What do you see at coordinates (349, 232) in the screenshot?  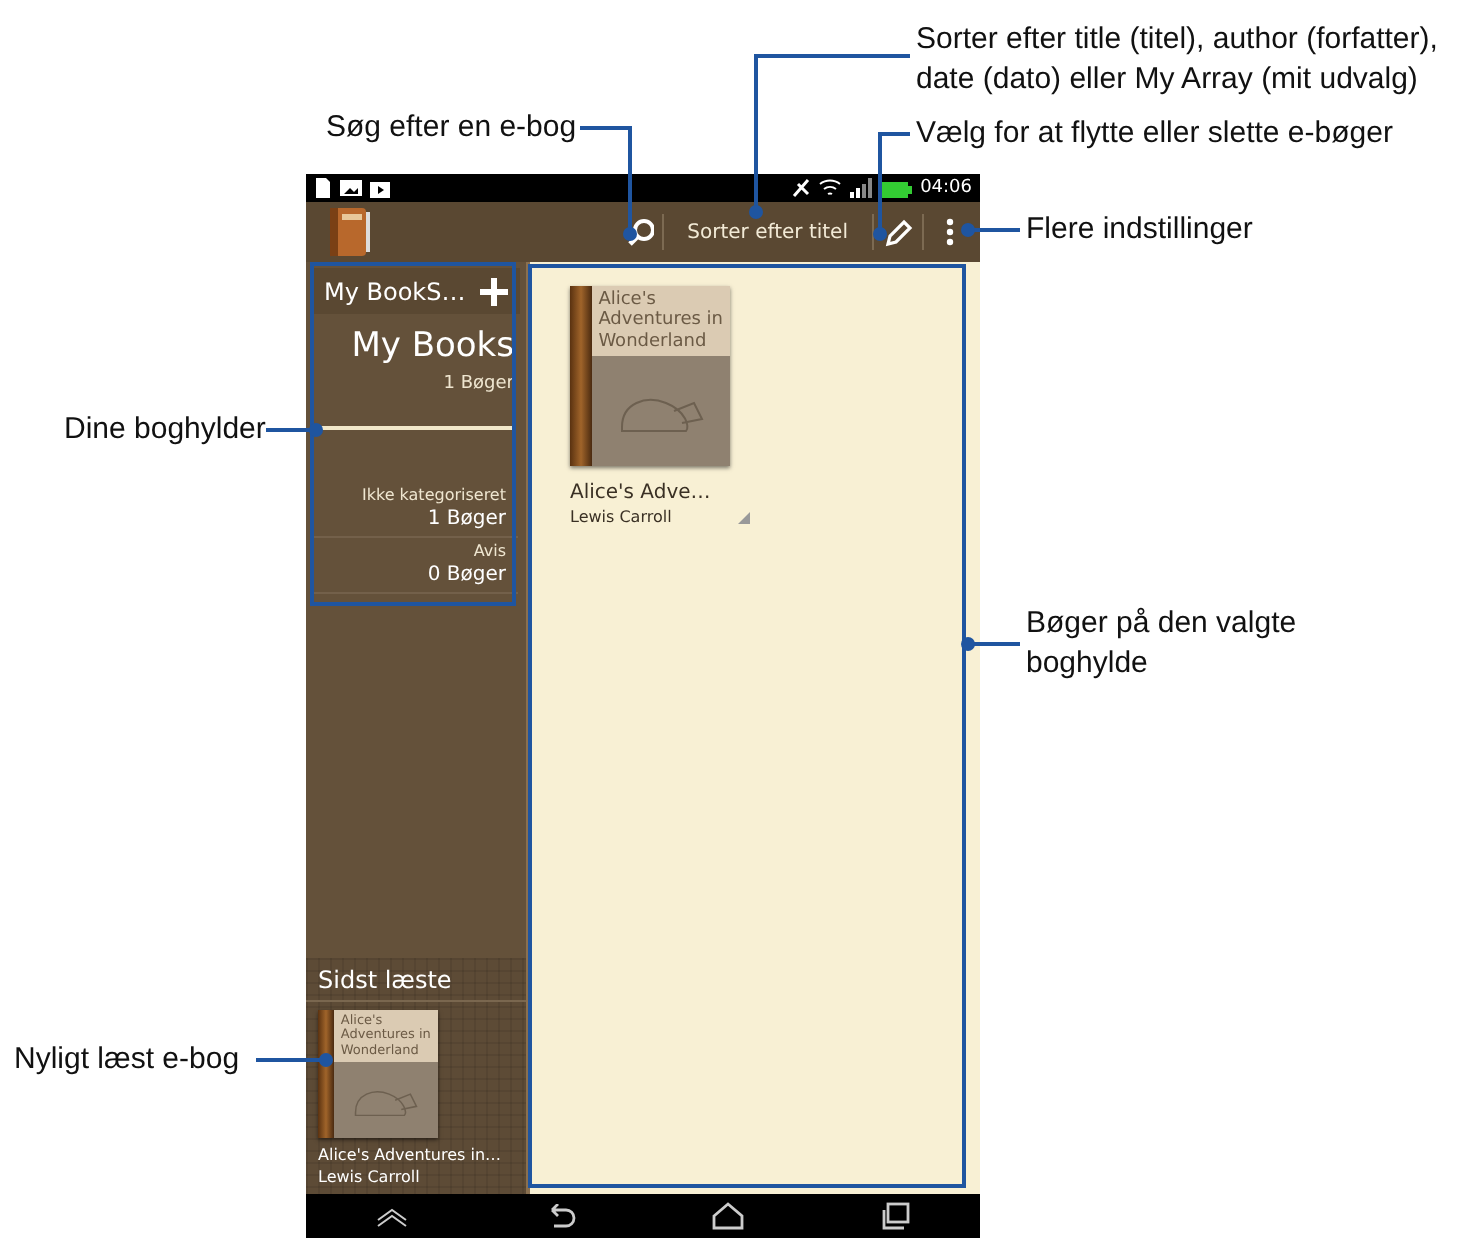 I see `book-app-icon` at bounding box center [349, 232].